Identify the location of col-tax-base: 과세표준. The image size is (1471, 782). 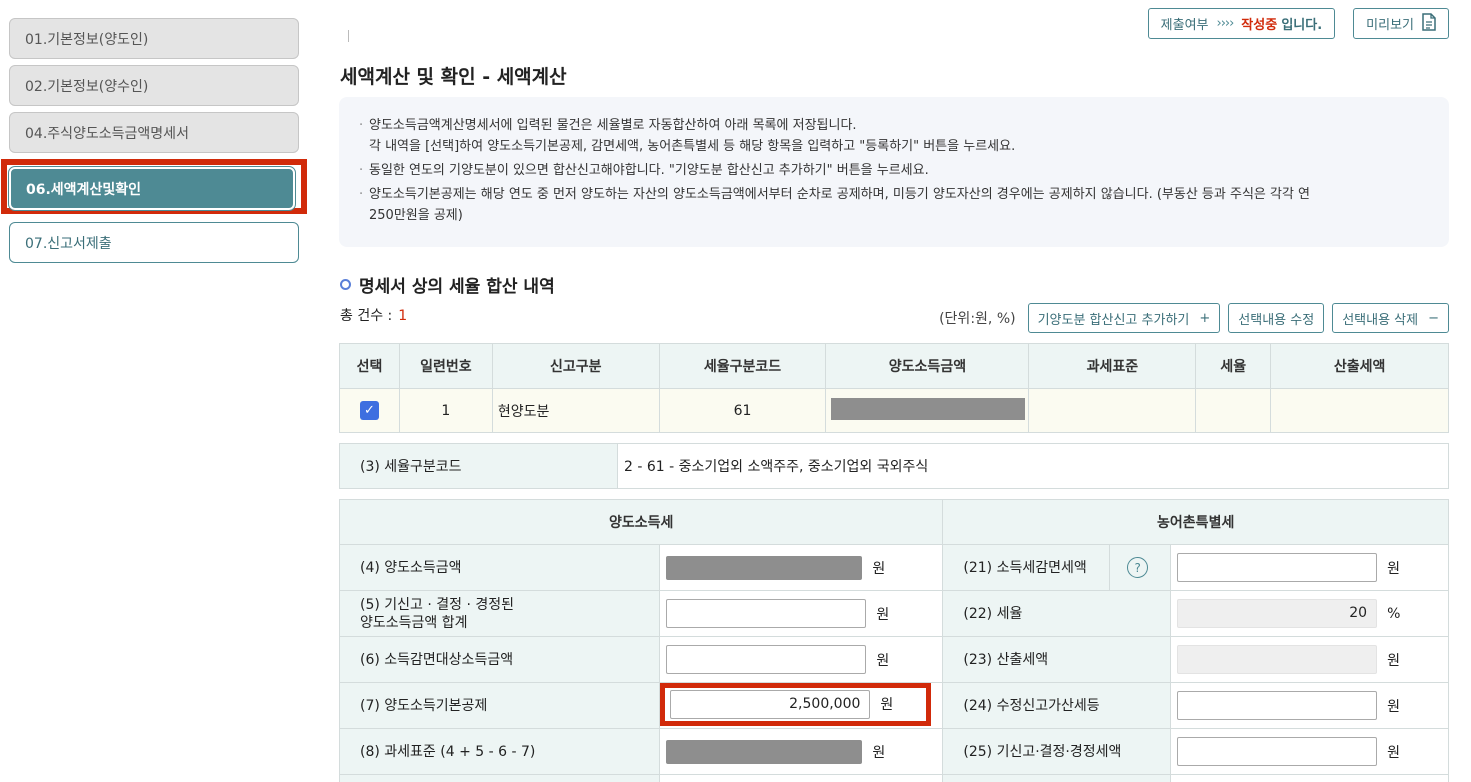
(1112, 366).